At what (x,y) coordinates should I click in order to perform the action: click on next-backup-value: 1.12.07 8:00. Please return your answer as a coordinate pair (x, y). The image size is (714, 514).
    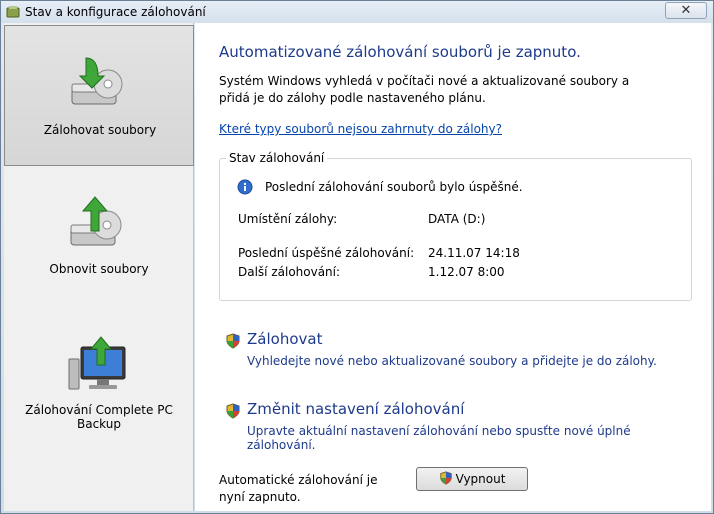
    Looking at the image, I should click on (466, 272).